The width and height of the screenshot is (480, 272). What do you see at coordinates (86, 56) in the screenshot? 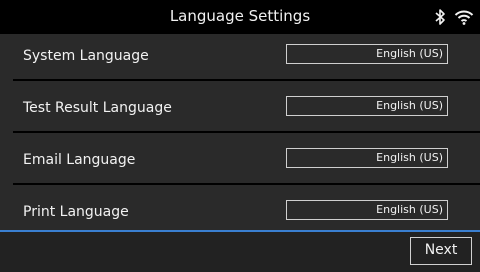
I see `setting-label: System Language` at bounding box center [86, 56].